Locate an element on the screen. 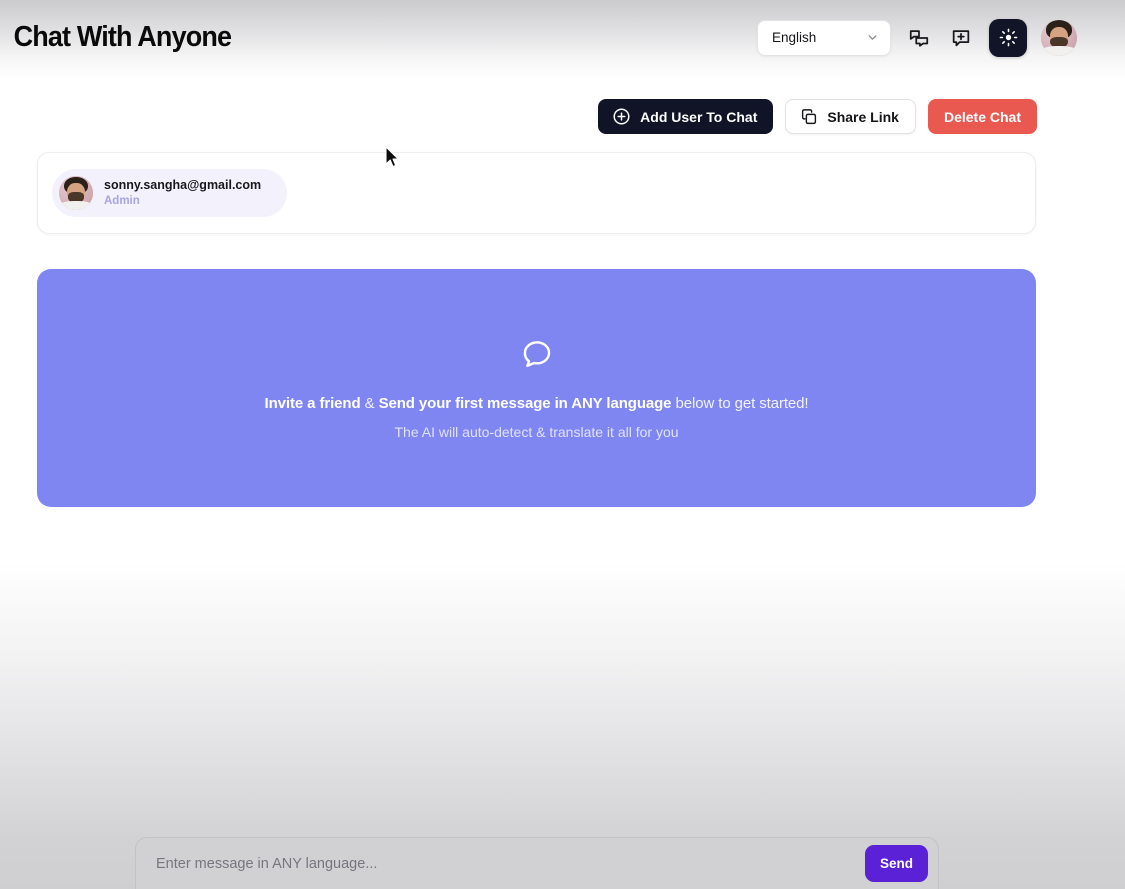 This screenshot has height=889, width=1125. message-composer: Send is located at coordinates (537, 863).